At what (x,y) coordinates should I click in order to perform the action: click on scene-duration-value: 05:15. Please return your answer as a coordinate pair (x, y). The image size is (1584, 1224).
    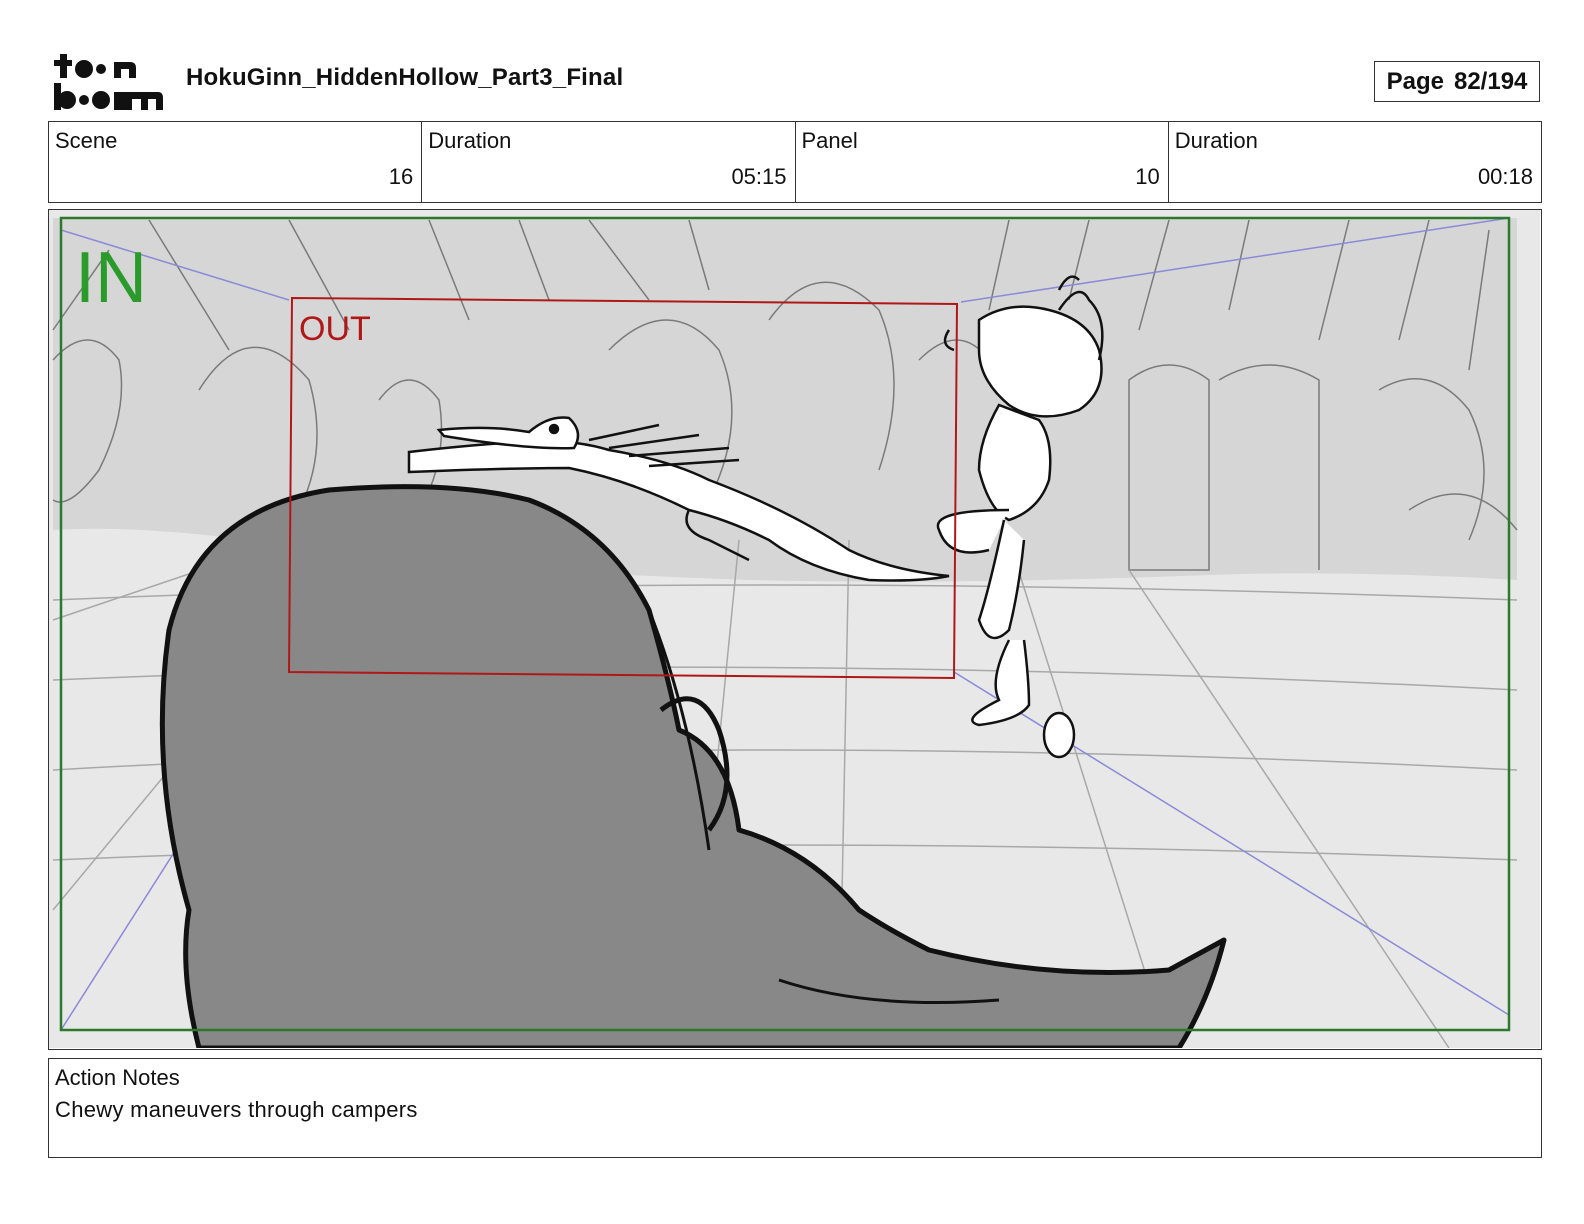
    Looking at the image, I should click on (759, 176).